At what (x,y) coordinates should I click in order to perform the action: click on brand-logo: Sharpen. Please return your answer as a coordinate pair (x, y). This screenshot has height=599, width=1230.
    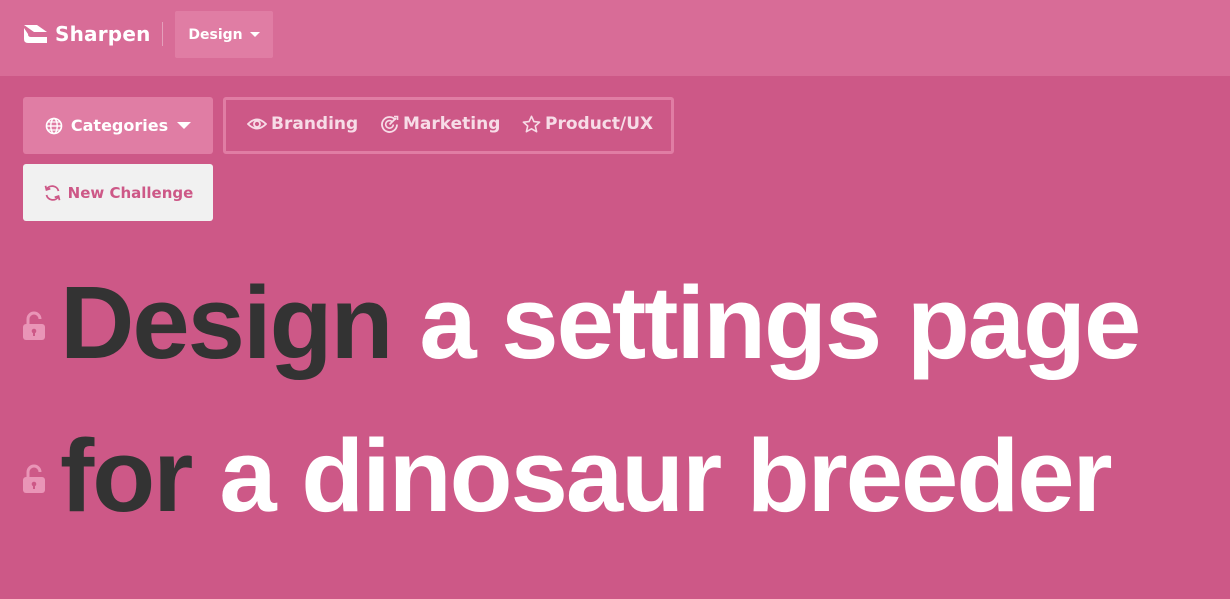
    Looking at the image, I should click on (86, 34).